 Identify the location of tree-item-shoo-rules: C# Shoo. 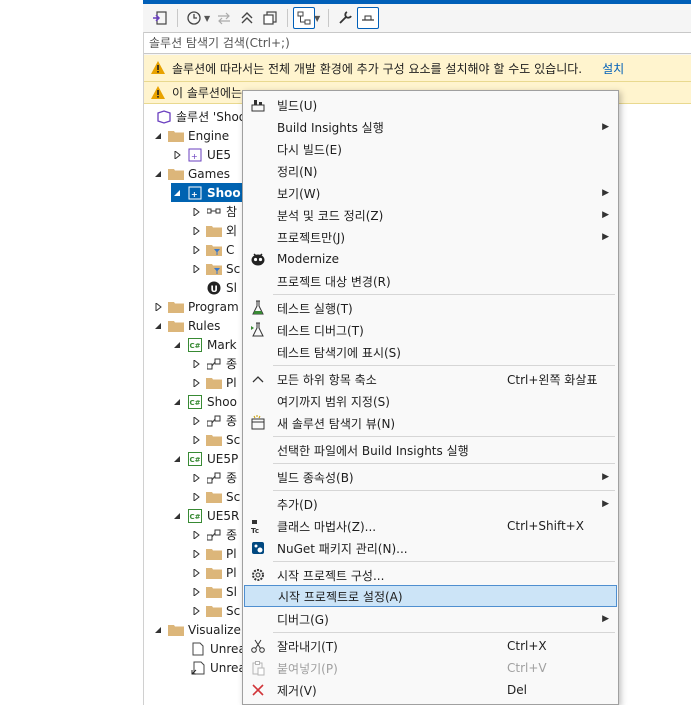
(204, 401).